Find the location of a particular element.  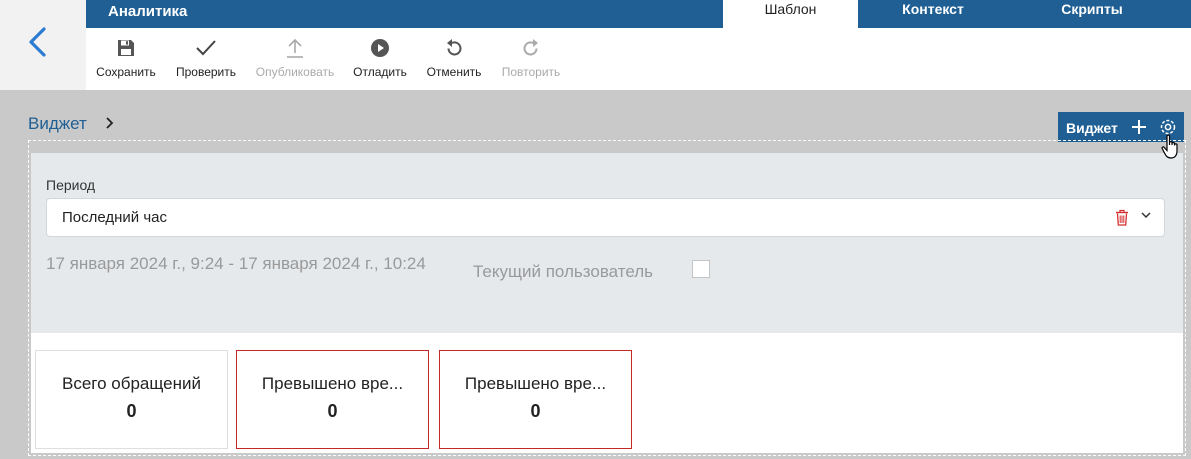

hand-cursor-icon is located at coordinates (1169, 146).